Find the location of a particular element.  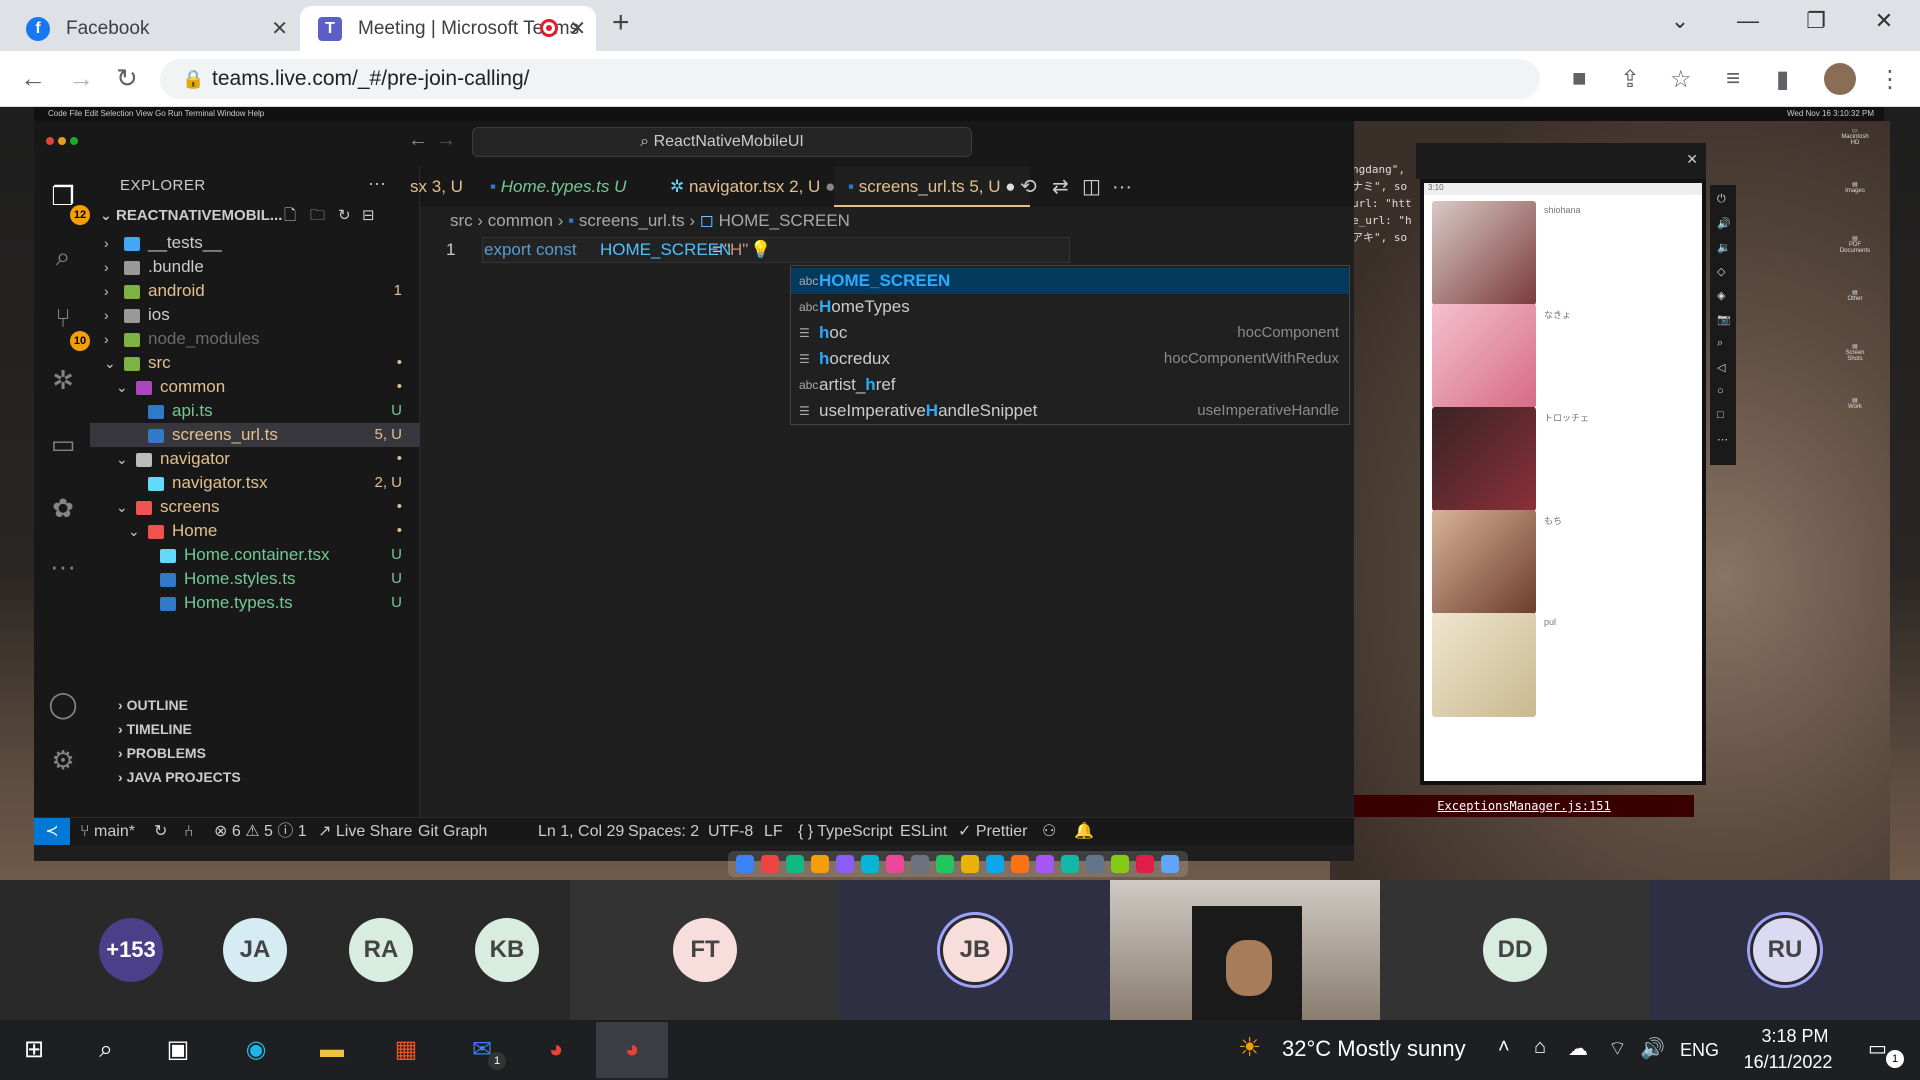

cursor-position: Ln 1, Col 29 is located at coordinates (581, 831).